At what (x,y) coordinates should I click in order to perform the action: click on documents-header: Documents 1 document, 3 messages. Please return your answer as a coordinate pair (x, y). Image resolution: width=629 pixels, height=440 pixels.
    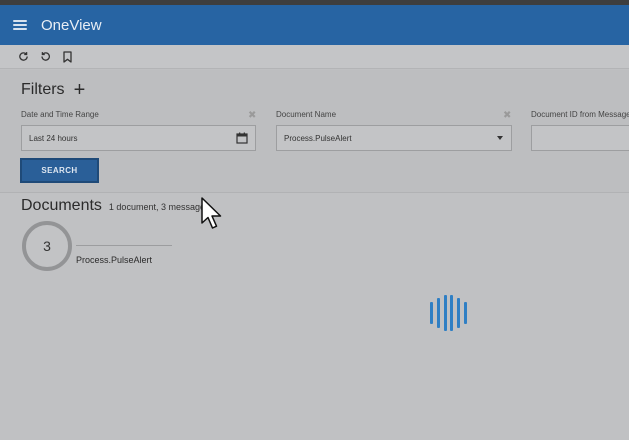
    Looking at the image, I should click on (115, 206).